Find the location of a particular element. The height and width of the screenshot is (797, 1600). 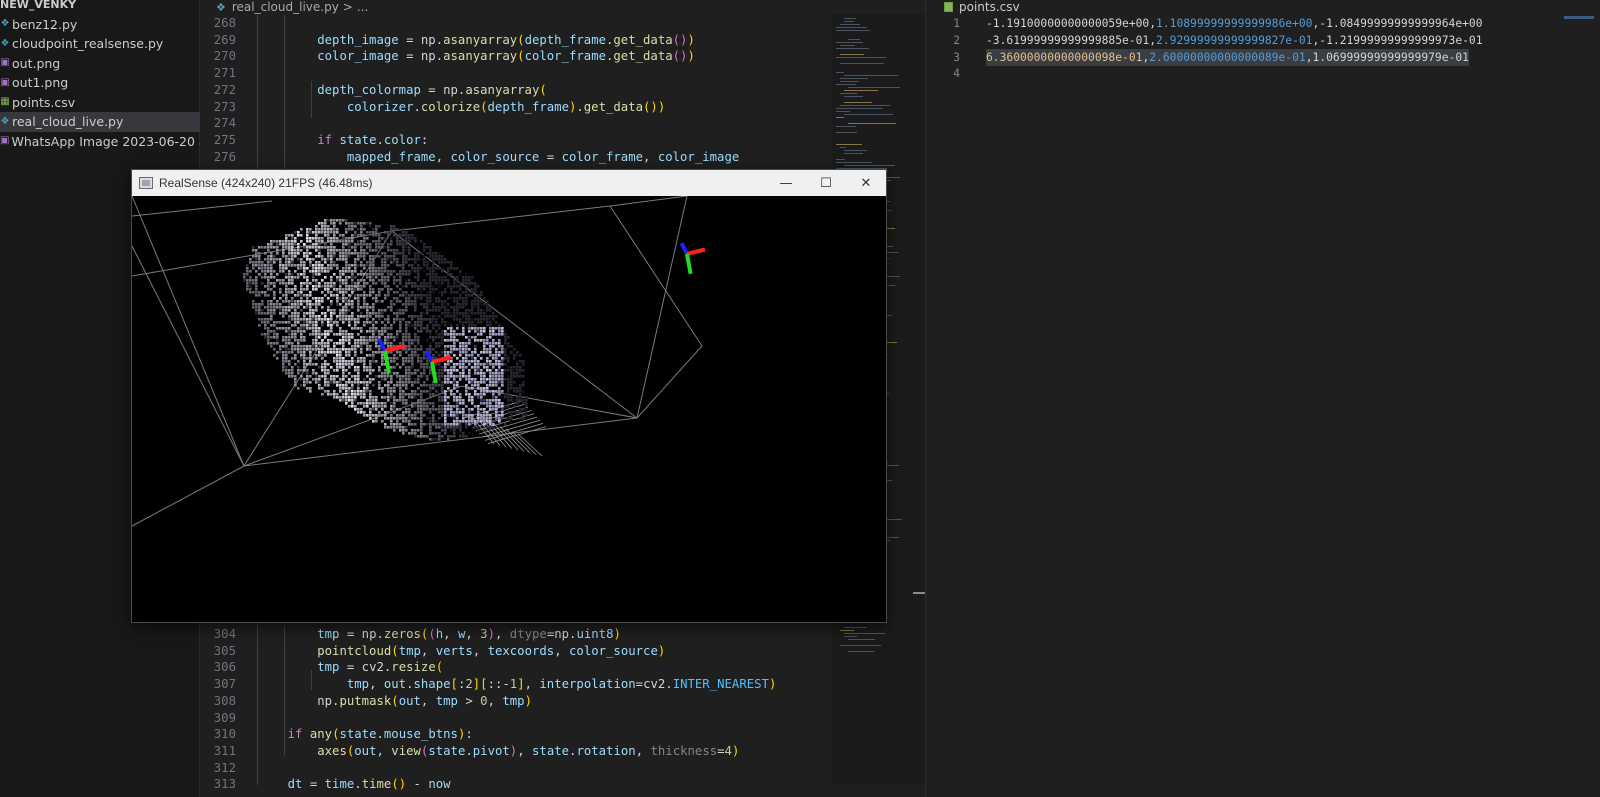

code-line: 306 tmp = cv2.resize( is located at coordinates (510, 667).